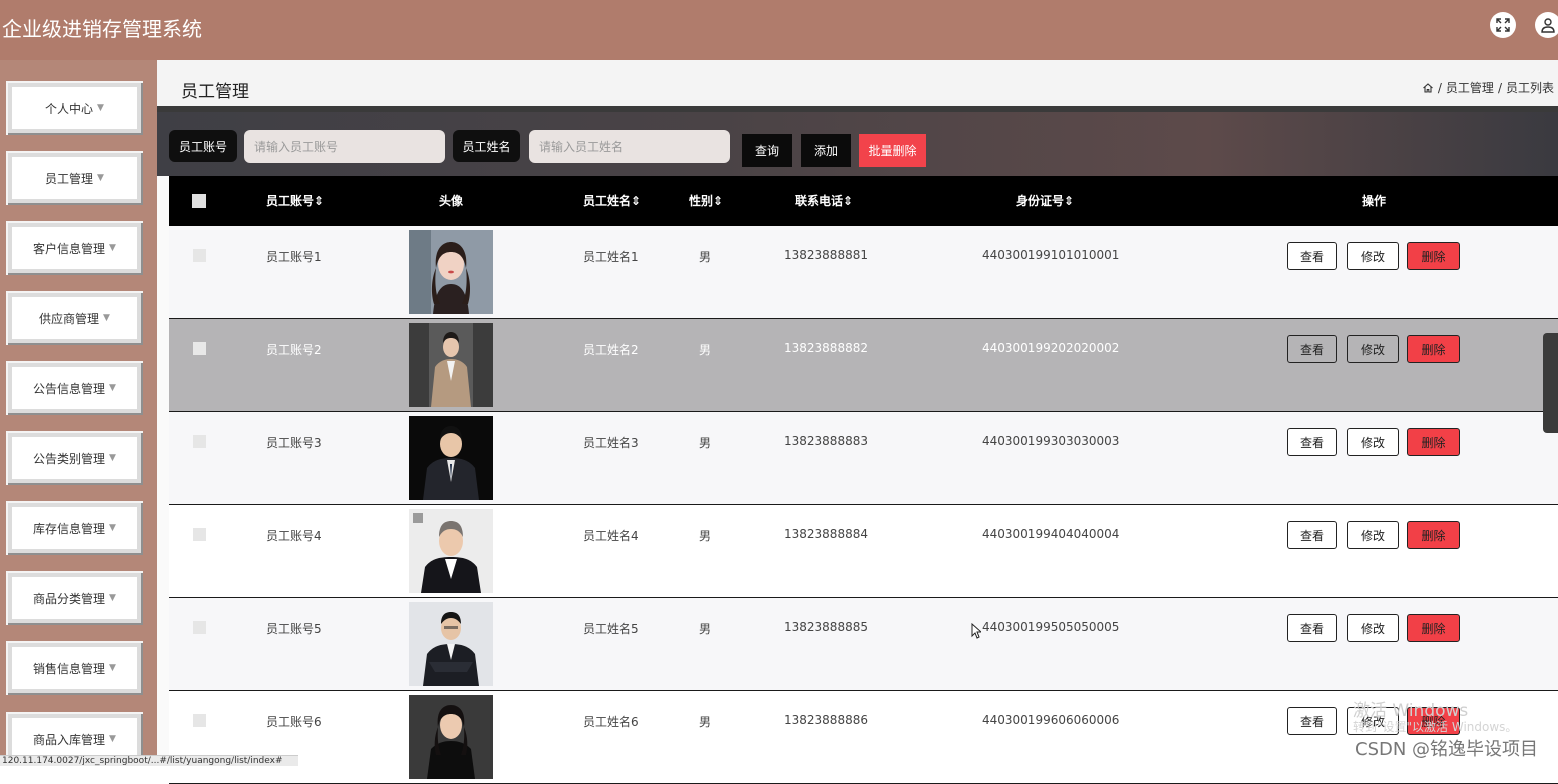  I want to click on sidebar-item-label: 商品入库管理, so click(69, 739).